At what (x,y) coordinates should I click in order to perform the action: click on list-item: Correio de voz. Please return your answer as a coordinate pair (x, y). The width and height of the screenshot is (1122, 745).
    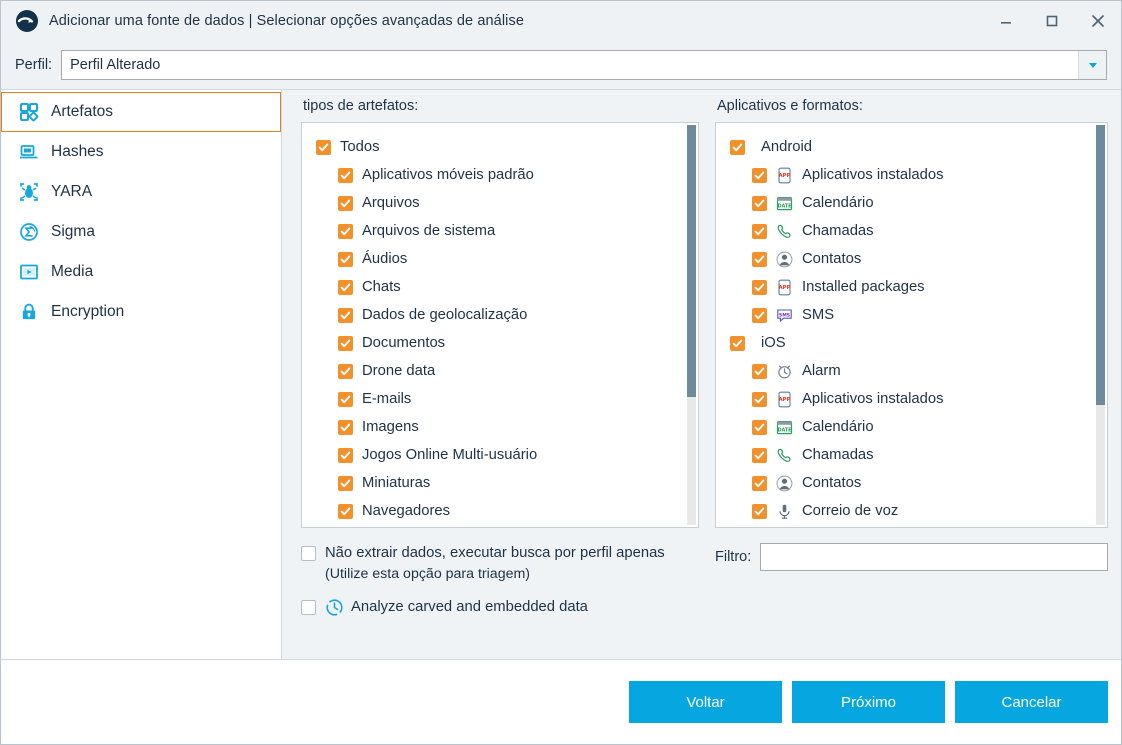
    Looking at the image, I should click on (911, 511).